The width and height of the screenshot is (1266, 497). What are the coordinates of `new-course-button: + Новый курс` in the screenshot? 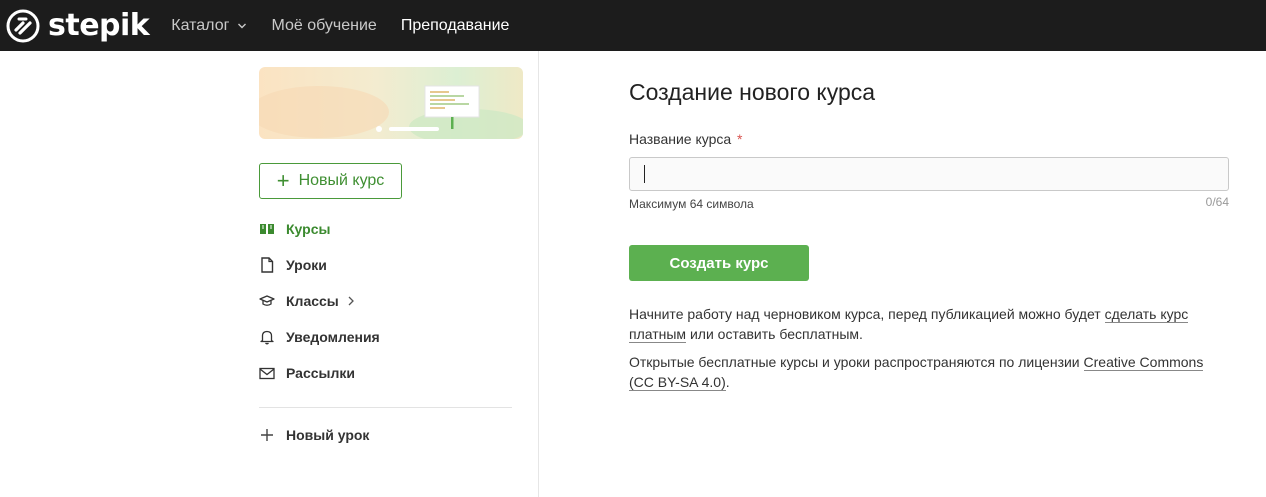 It's located at (330, 181).